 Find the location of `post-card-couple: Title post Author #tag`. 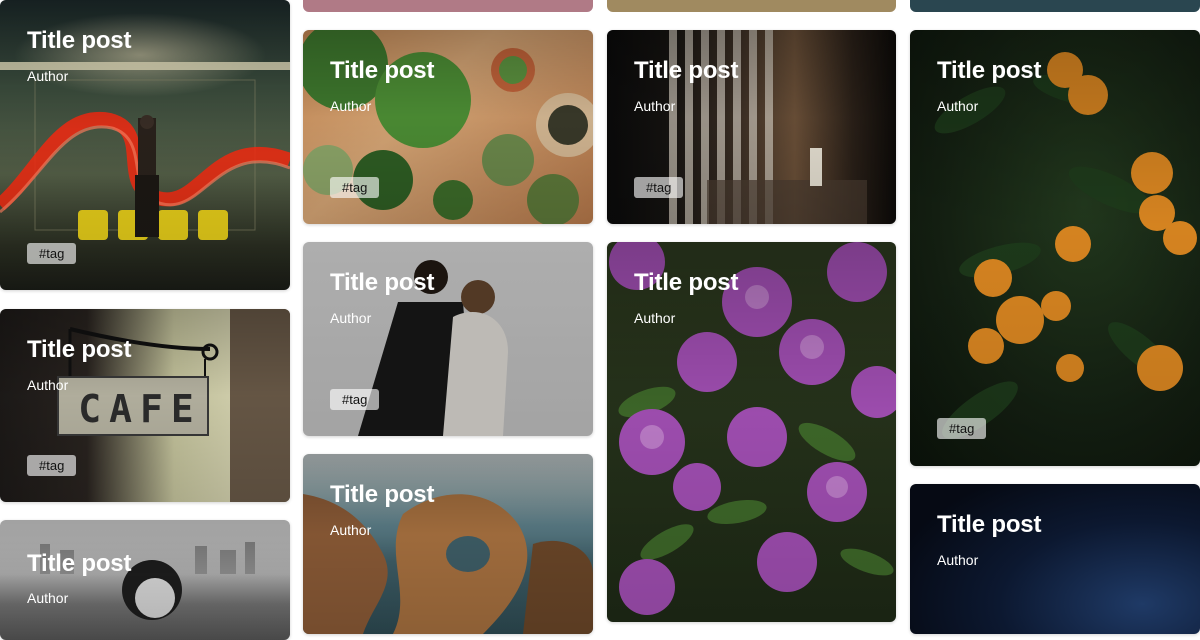

post-card-couple: Title post Author #tag is located at coordinates (448, 339).